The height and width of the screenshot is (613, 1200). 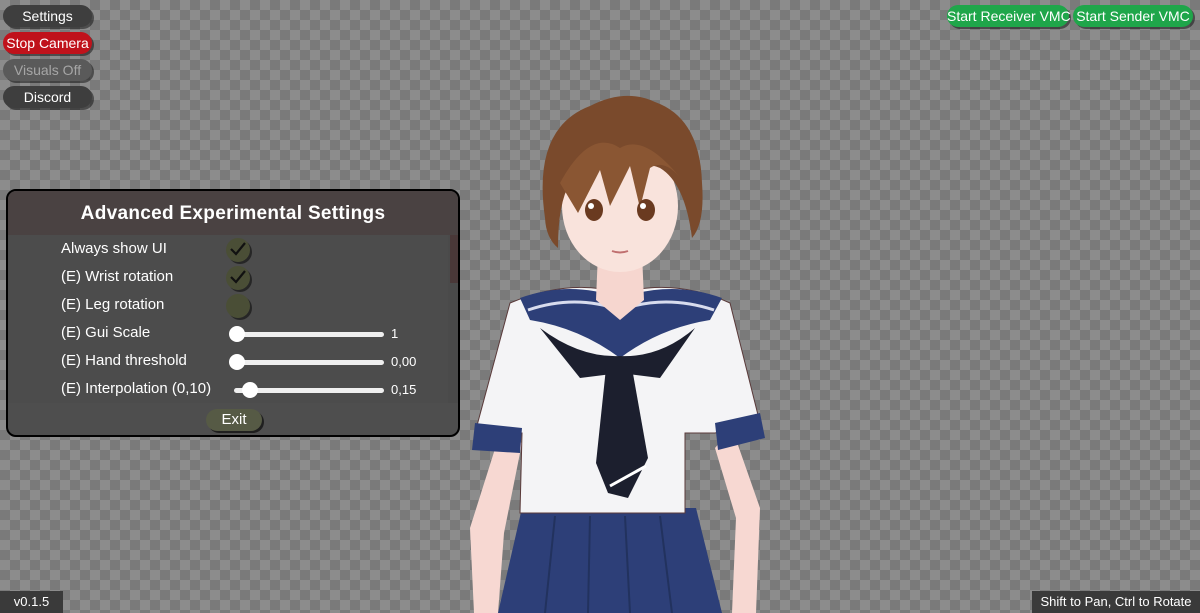 What do you see at coordinates (47, 97) in the screenshot?
I see `discord-button: Discord` at bounding box center [47, 97].